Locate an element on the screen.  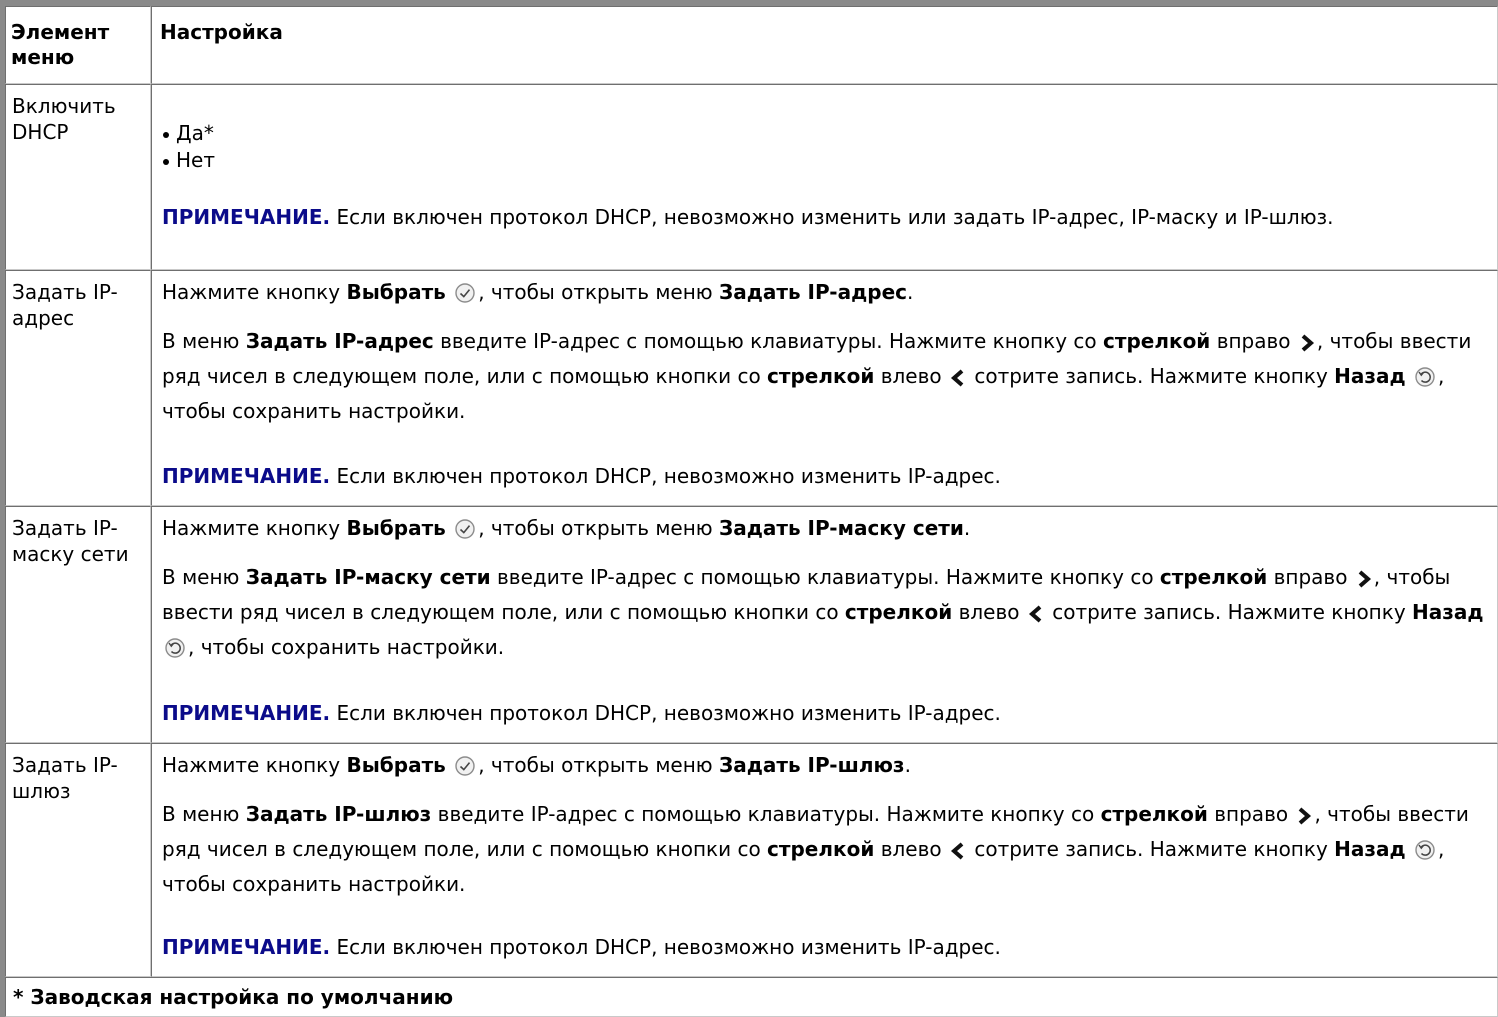
footer-note: * Заводская настройка по умолчанию is located at coordinates (233, 997).